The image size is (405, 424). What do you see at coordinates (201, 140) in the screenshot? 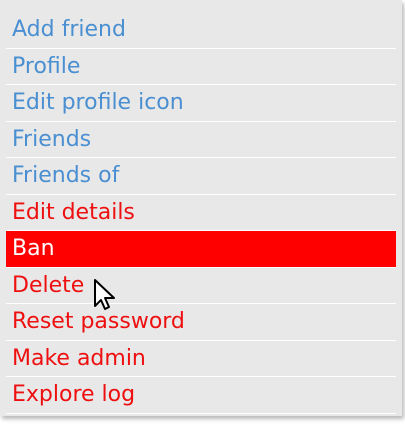
I see `menu-item-friends: Friends` at bounding box center [201, 140].